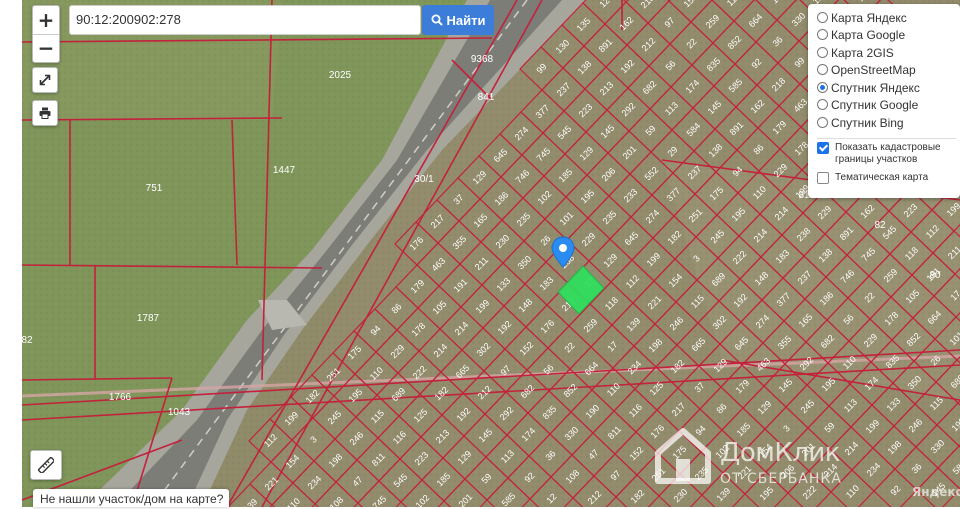  Describe the element at coordinates (131, 498) in the screenshot. I see `not-found-link: Не нашли участок/дом на карте?` at that location.